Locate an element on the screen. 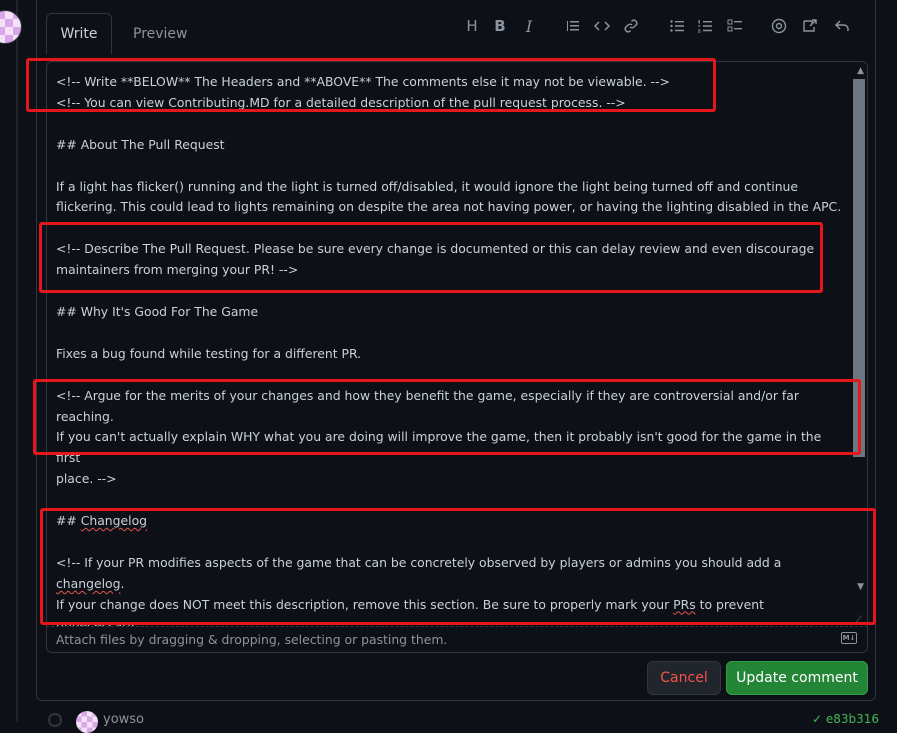 The image size is (897, 733). bulleted-list-svg is located at coordinates (677, 26).